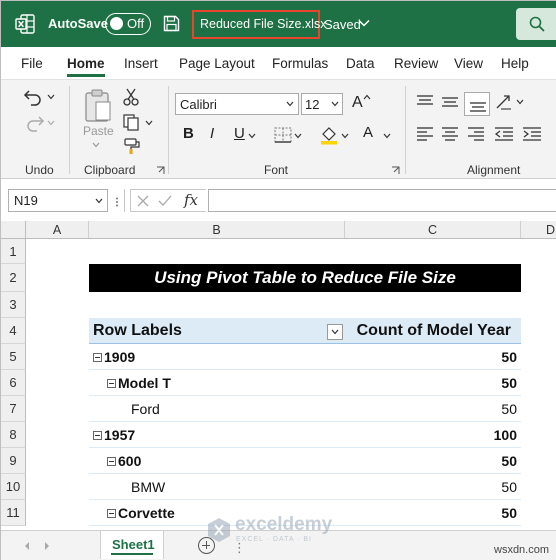 This screenshot has width=556, height=560. I want to click on increase-font-size-button: A, so click(357, 103).